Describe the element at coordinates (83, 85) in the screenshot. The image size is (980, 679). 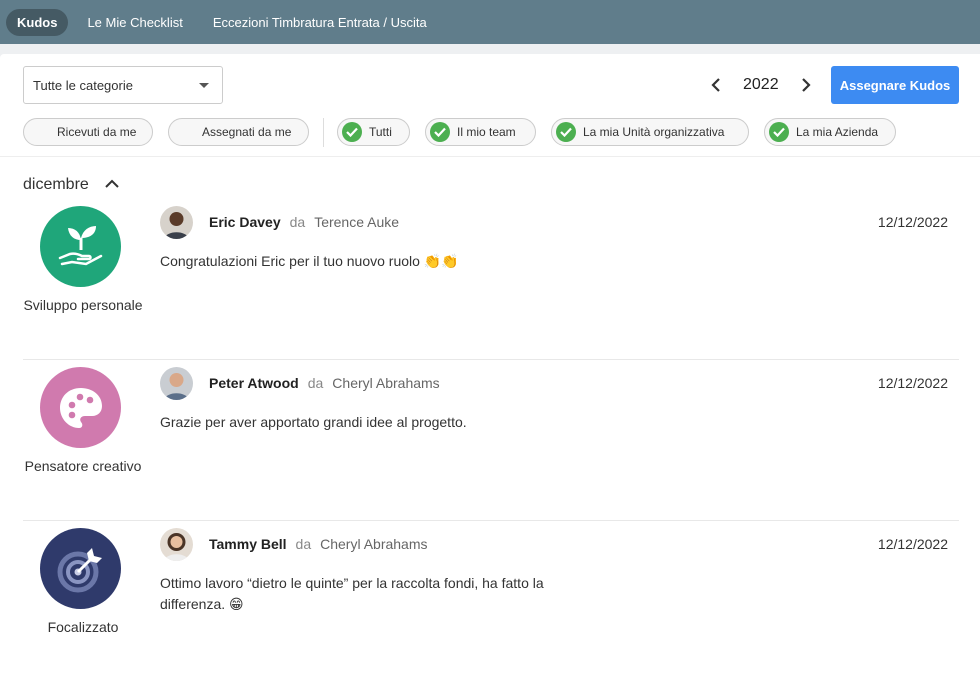
I see `category-select-value: Tutte le categorie` at that location.